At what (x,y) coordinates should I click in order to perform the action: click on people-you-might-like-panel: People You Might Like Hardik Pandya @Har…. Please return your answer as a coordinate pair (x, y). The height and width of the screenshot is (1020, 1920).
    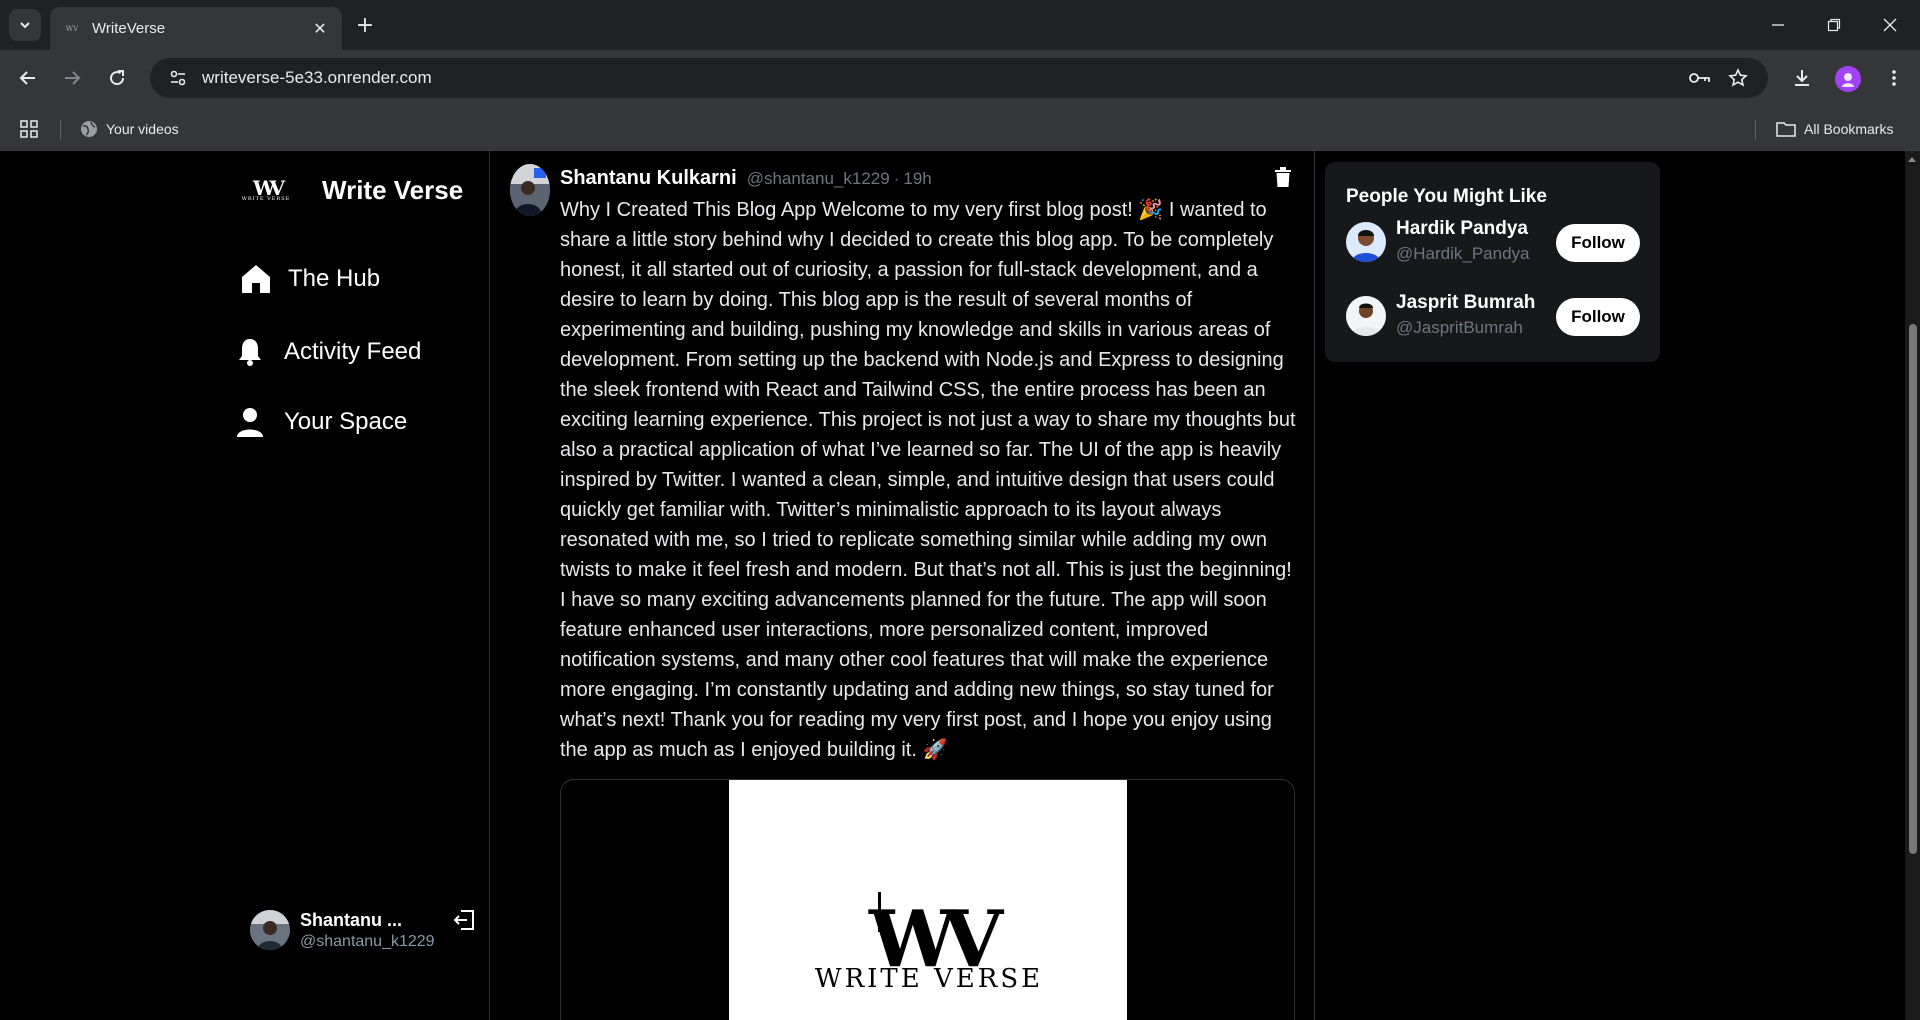
    Looking at the image, I should click on (1492, 262).